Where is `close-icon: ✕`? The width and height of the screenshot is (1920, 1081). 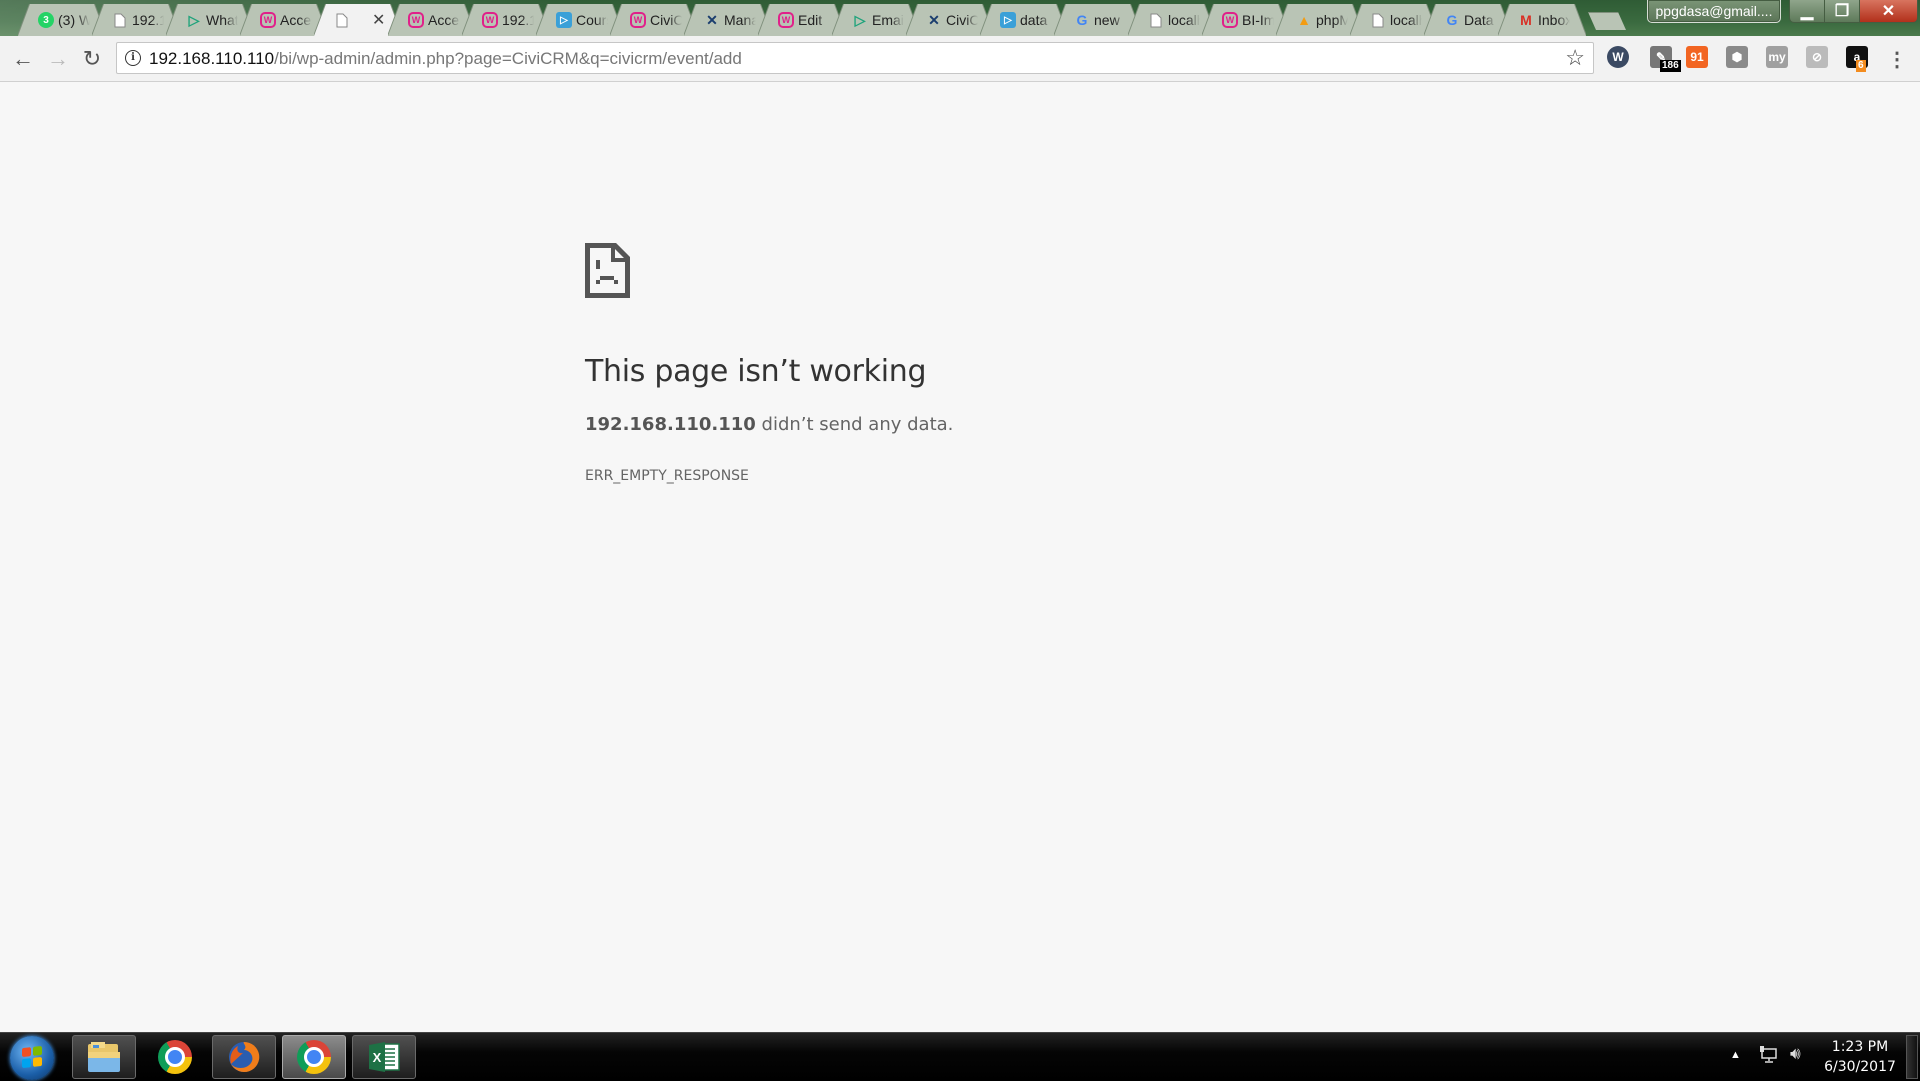 close-icon: ✕ is located at coordinates (1888, 11).